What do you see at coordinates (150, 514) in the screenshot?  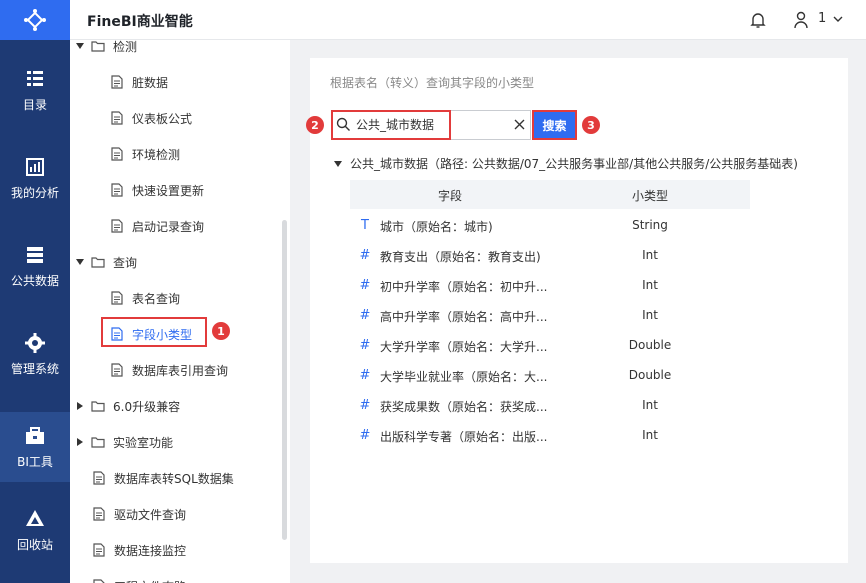 I see `tree-item-label: 驱动文件查询` at bounding box center [150, 514].